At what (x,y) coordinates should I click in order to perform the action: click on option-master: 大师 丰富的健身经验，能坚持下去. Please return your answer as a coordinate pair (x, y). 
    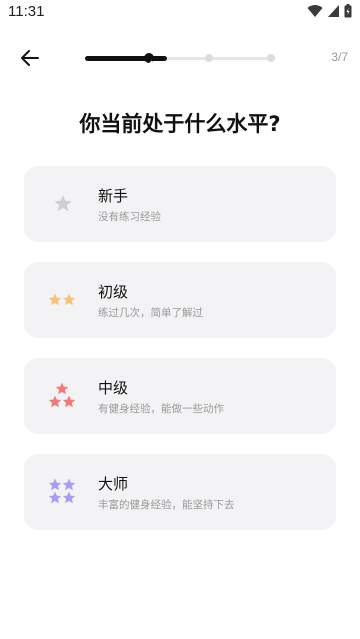
    Looking at the image, I should click on (180, 492).